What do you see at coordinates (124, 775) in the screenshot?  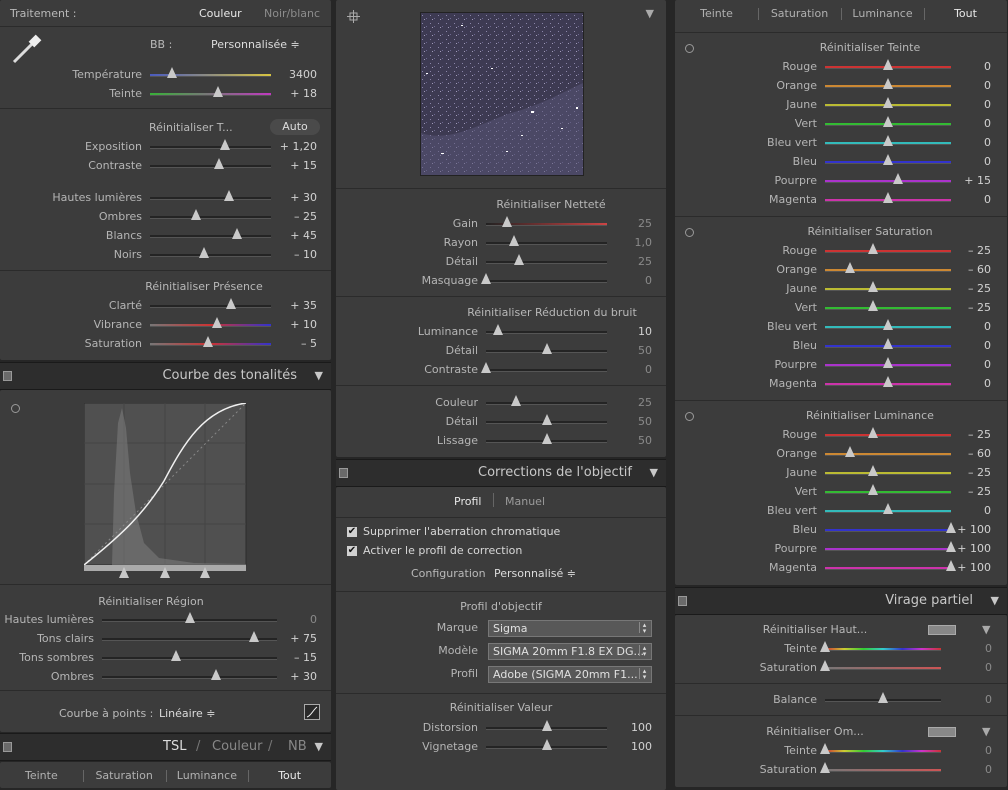 I see `tab-saturation: Saturation` at bounding box center [124, 775].